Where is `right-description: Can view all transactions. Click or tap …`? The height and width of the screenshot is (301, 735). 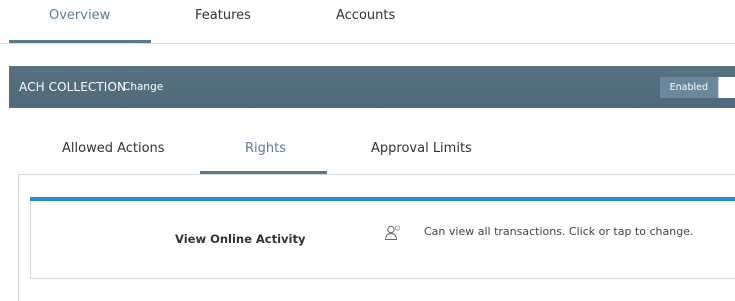 right-description: Can view all transactions. Click or tap … is located at coordinates (558, 231).